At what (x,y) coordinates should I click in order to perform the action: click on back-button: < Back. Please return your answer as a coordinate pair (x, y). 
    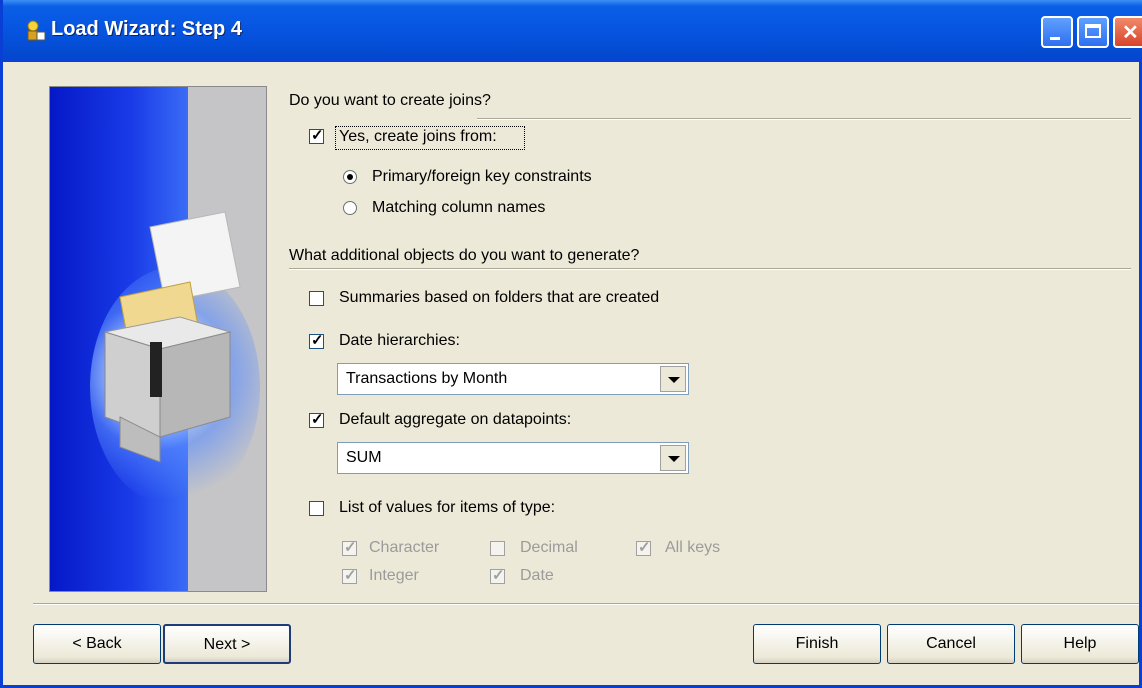
    Looking at the image, I should click on (97, 644).